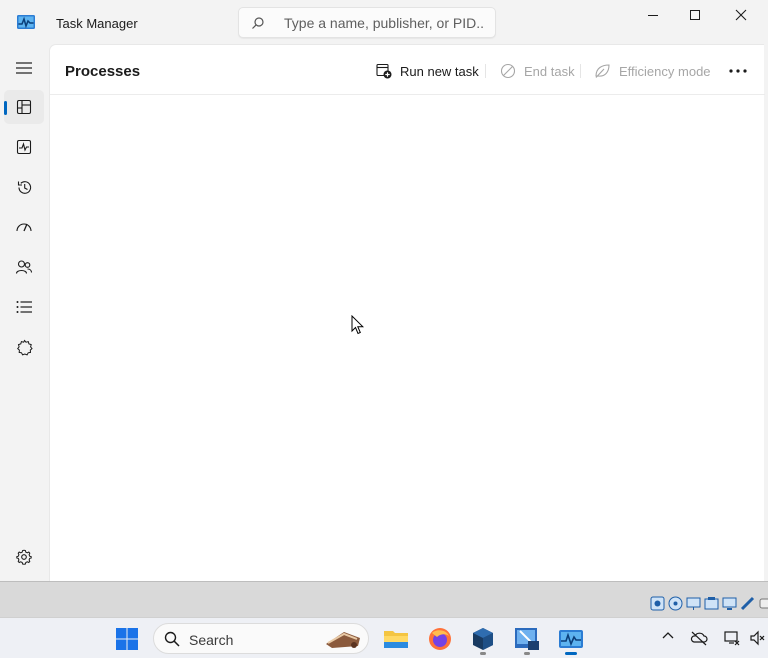 Image resolution: width=768 pixels, height=658 pixels. I want to click on start-button, so click(127, 639).